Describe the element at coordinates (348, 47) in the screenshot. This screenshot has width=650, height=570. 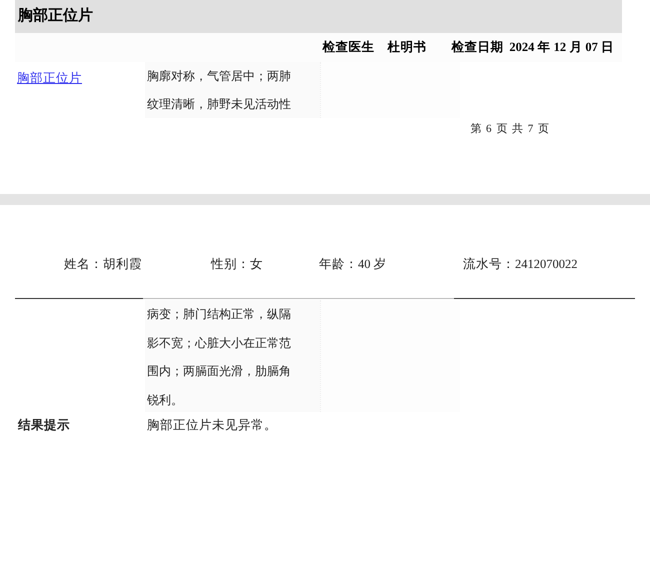
I see `doctor-label: 检查医生` at that location.